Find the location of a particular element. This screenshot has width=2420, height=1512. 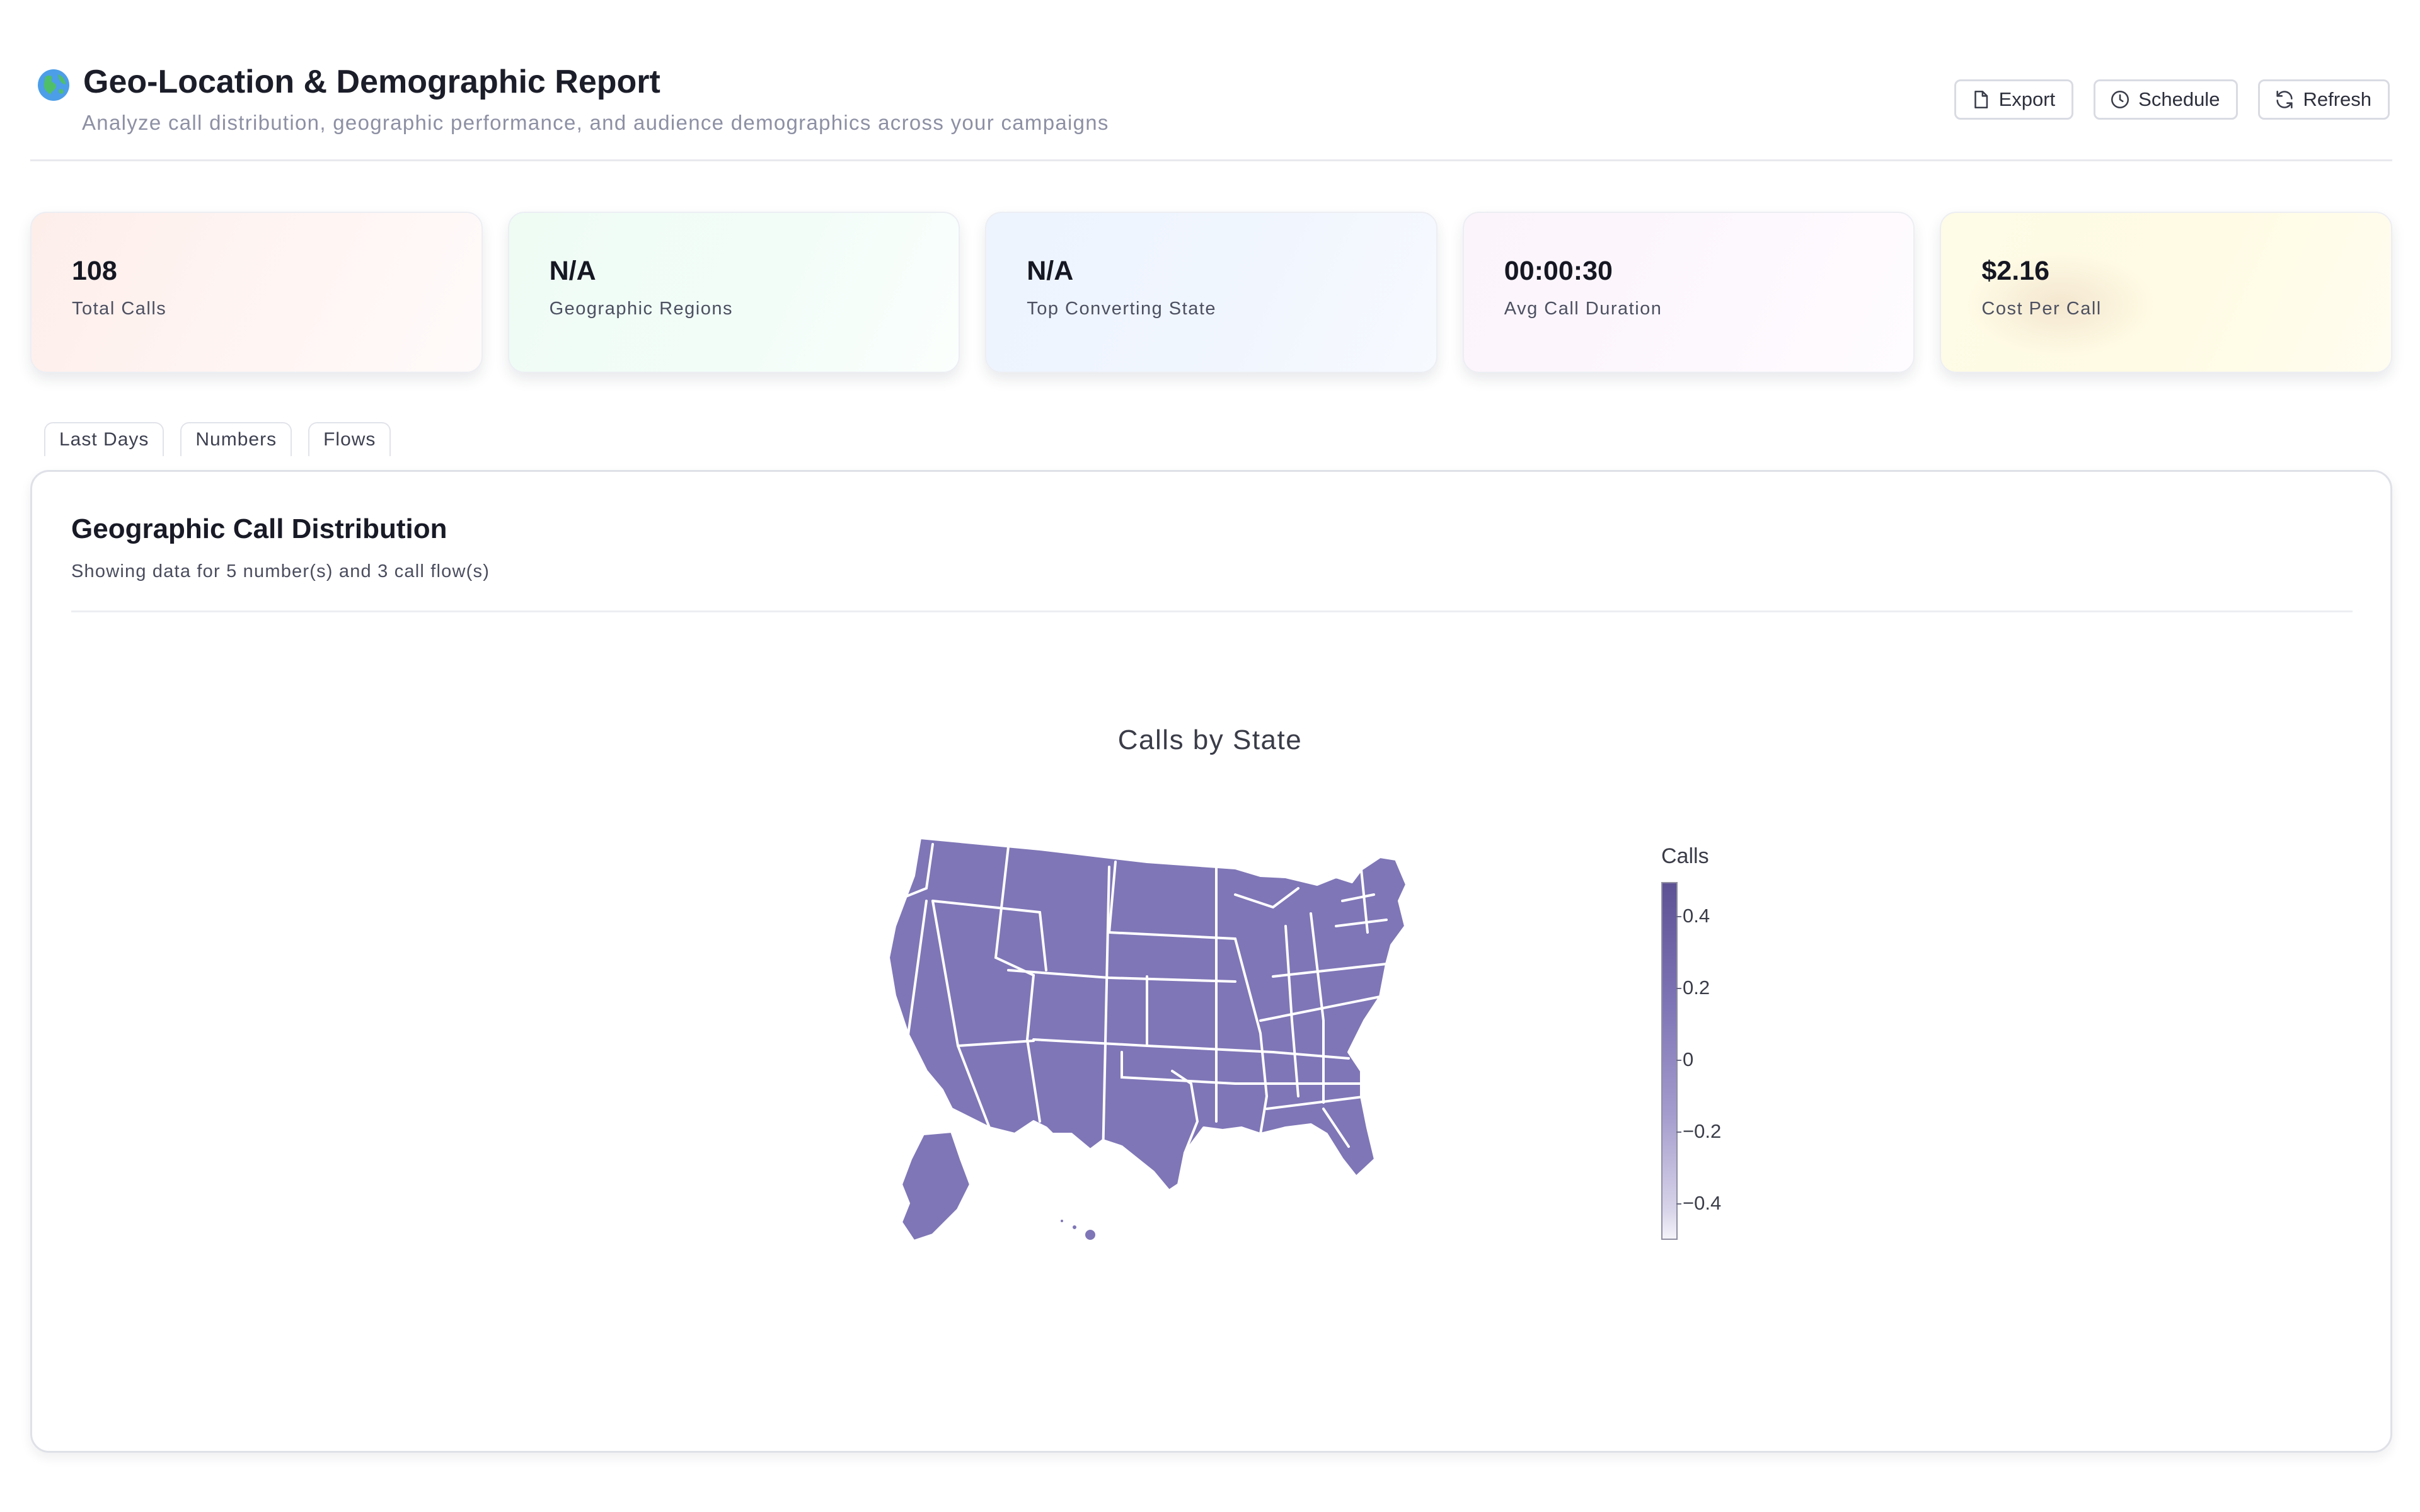

chart-title: Calls by State is located at coordinates (1210, 739).